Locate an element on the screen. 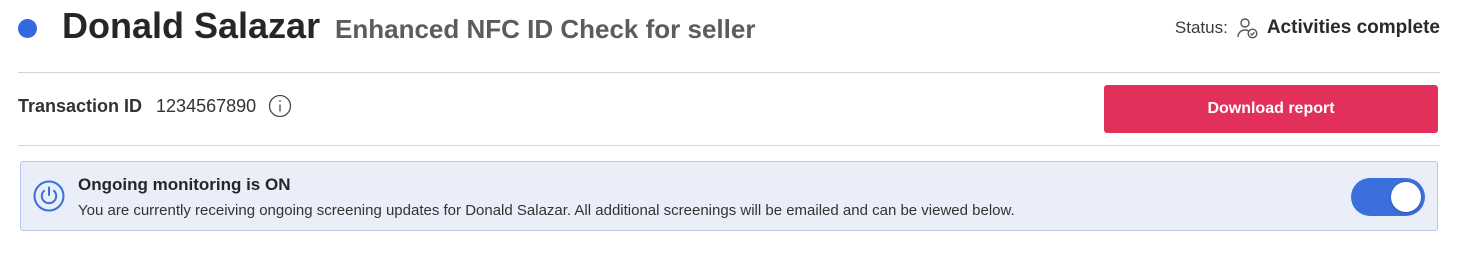 The width and height of the screenshot is (1466, 266). transaction-id-value: 1234567890 is located at coordinates (206, 105).